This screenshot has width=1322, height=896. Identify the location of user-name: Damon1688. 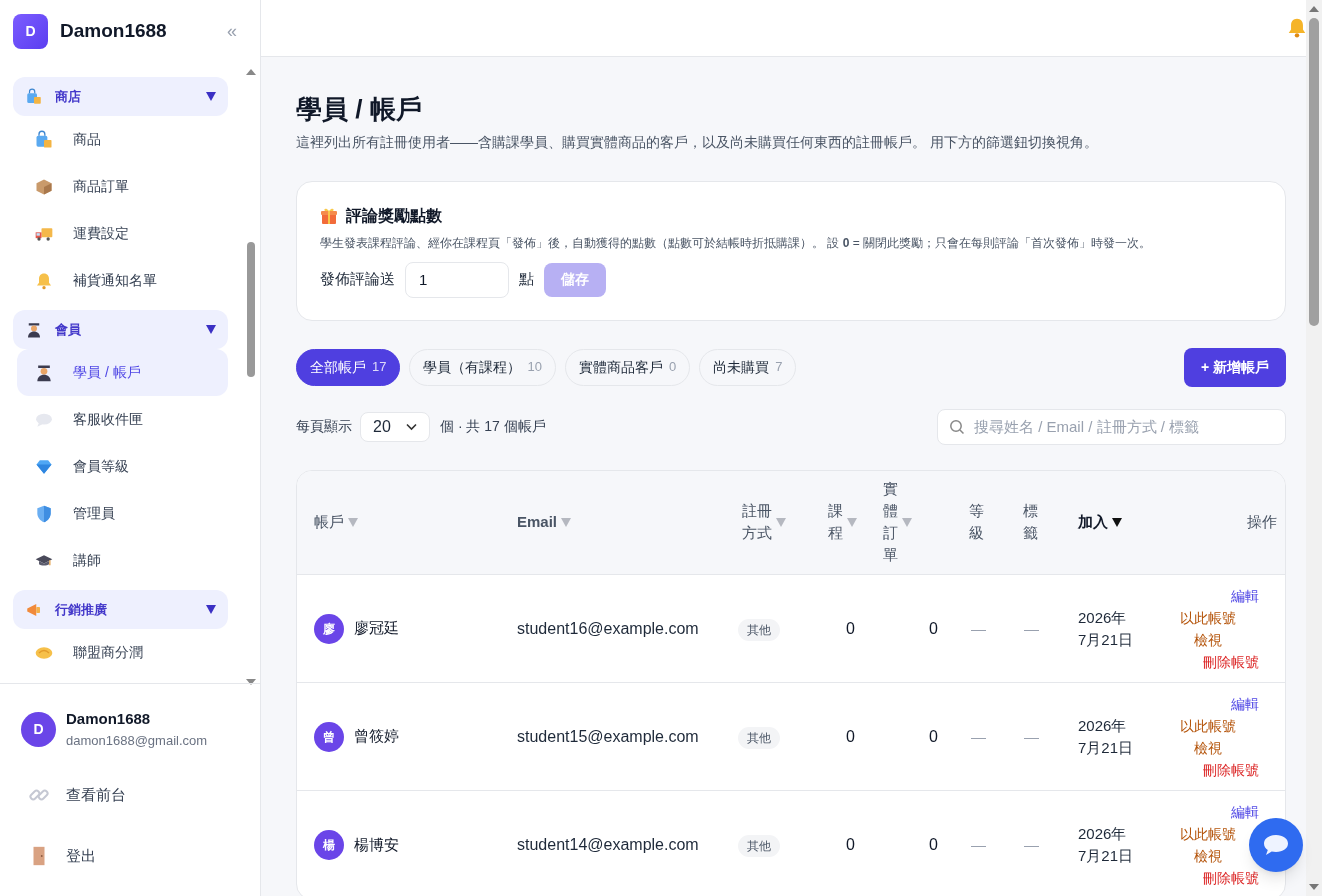
(109, 719).